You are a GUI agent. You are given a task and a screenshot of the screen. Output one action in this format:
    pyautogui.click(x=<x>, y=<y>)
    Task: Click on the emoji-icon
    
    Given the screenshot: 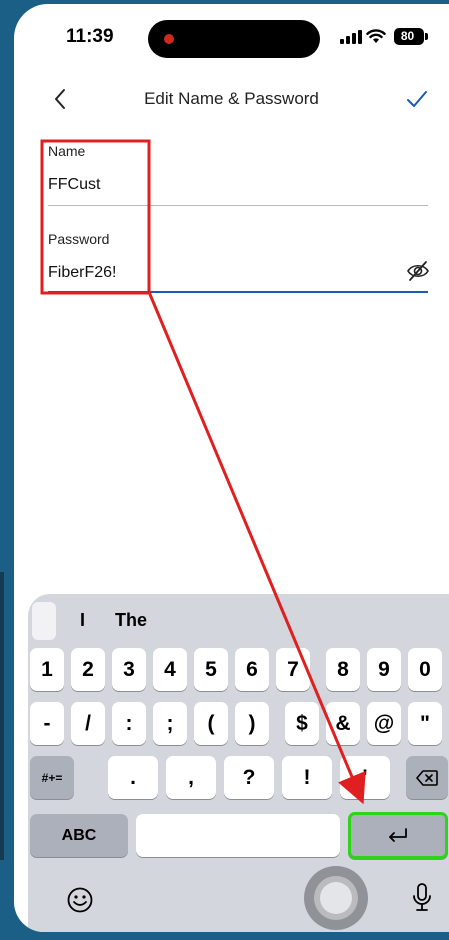 What is the action you would take?
    pyautogui.click(x=80, y=900)
    